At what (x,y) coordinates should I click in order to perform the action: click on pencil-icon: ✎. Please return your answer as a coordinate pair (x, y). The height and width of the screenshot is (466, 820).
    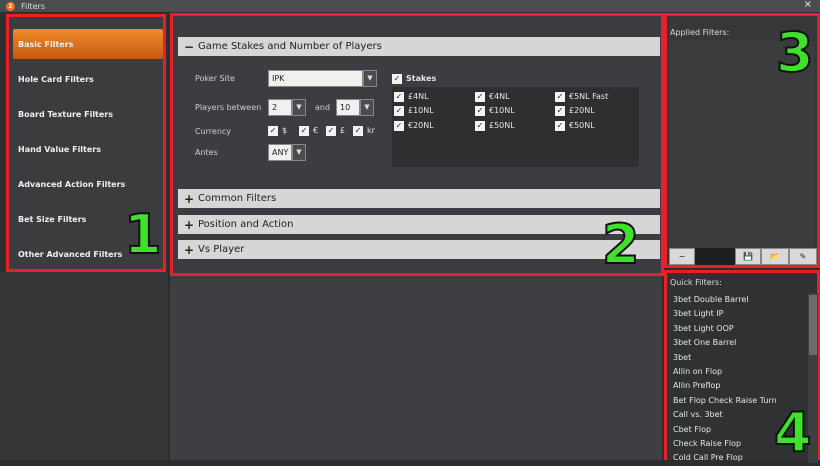
    Looking at the image, I should click on (803, 256).